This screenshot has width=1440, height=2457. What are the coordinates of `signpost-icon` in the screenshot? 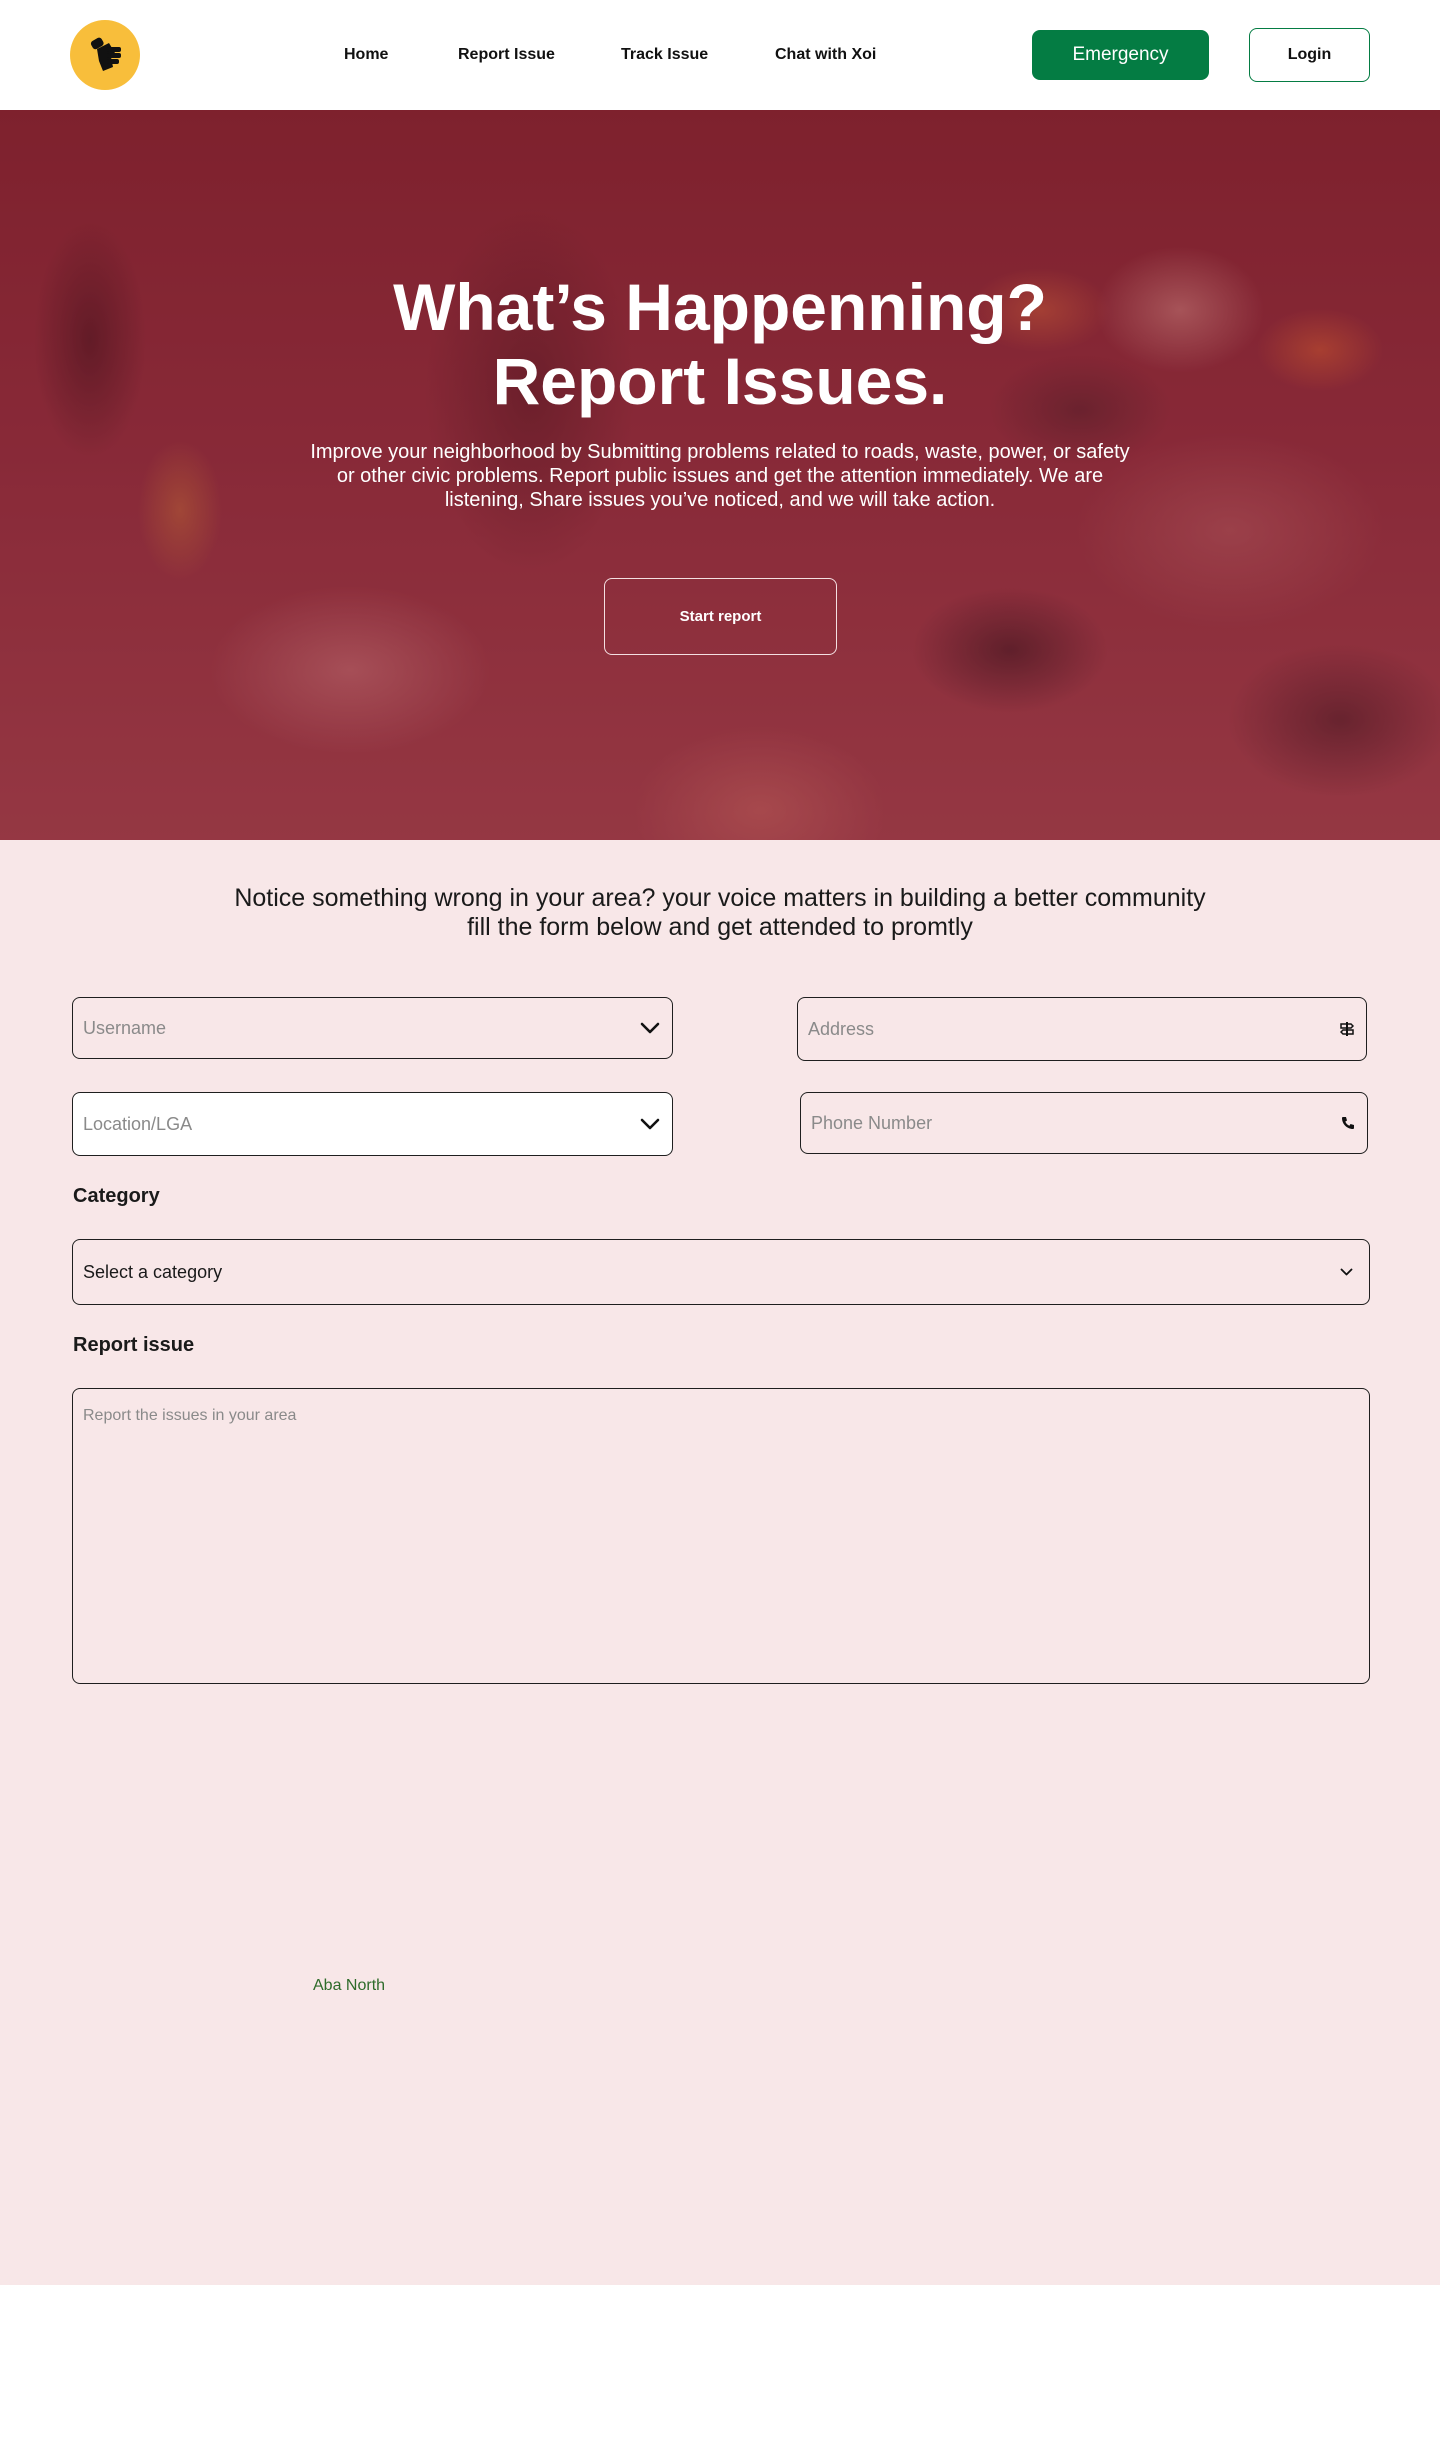 It's located at (1347, 1029).